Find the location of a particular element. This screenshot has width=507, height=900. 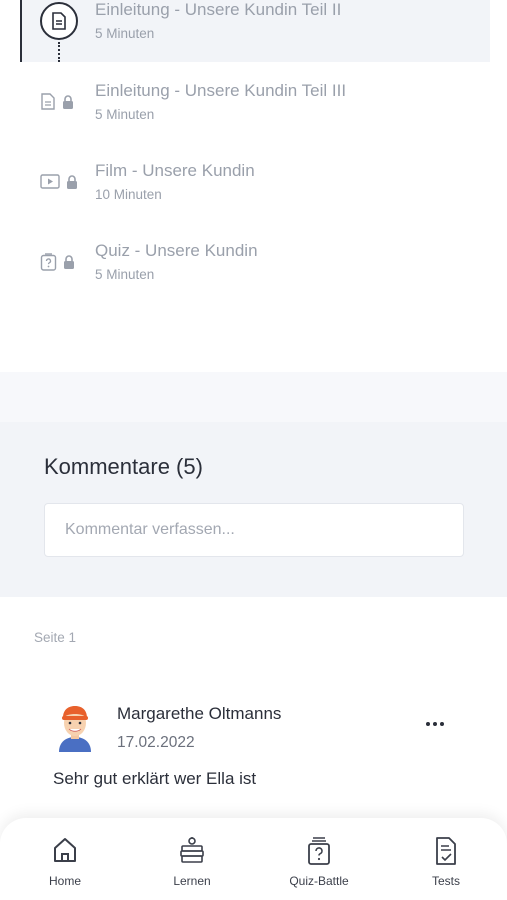

nav-quiz-battle: Quiz-Battle is located at coordinates (319, 859).